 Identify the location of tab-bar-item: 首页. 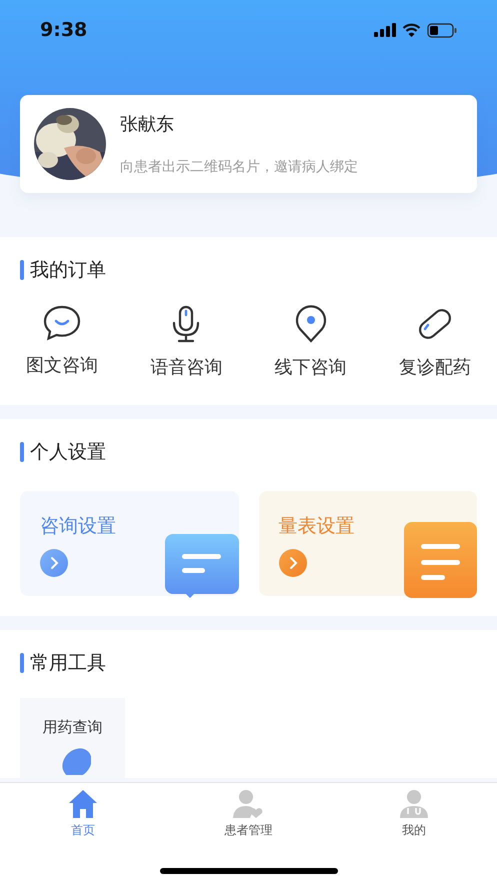
(83, 814).